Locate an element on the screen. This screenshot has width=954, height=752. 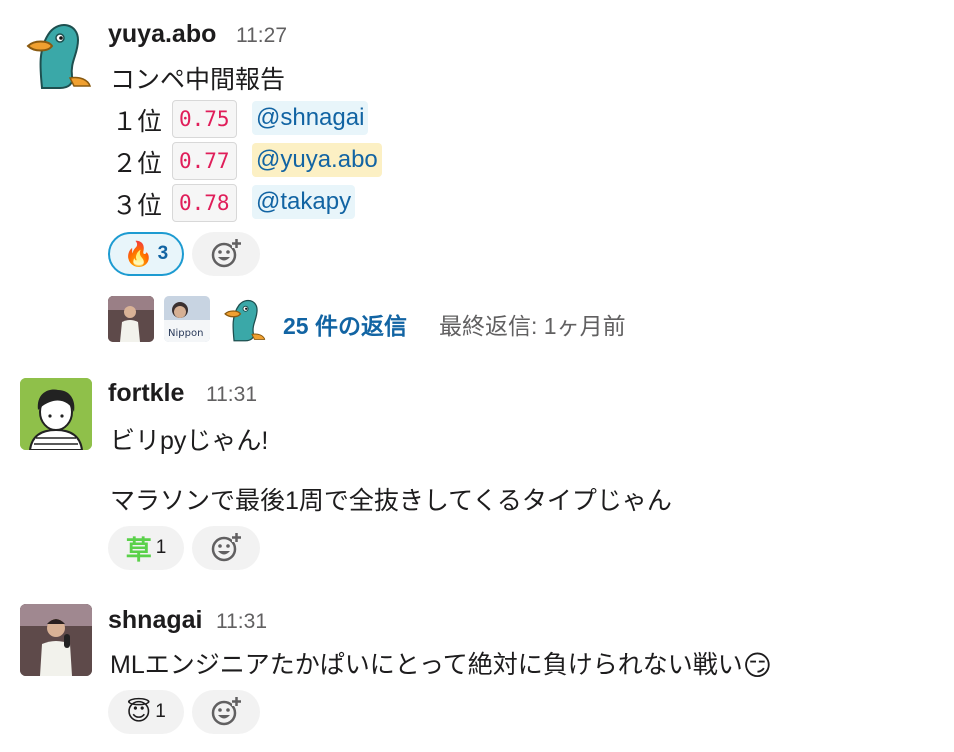
message-text: MLエンジニアたかぱいにとって絶対に負けられない戦い😏 is located at coordinates (441, 663).